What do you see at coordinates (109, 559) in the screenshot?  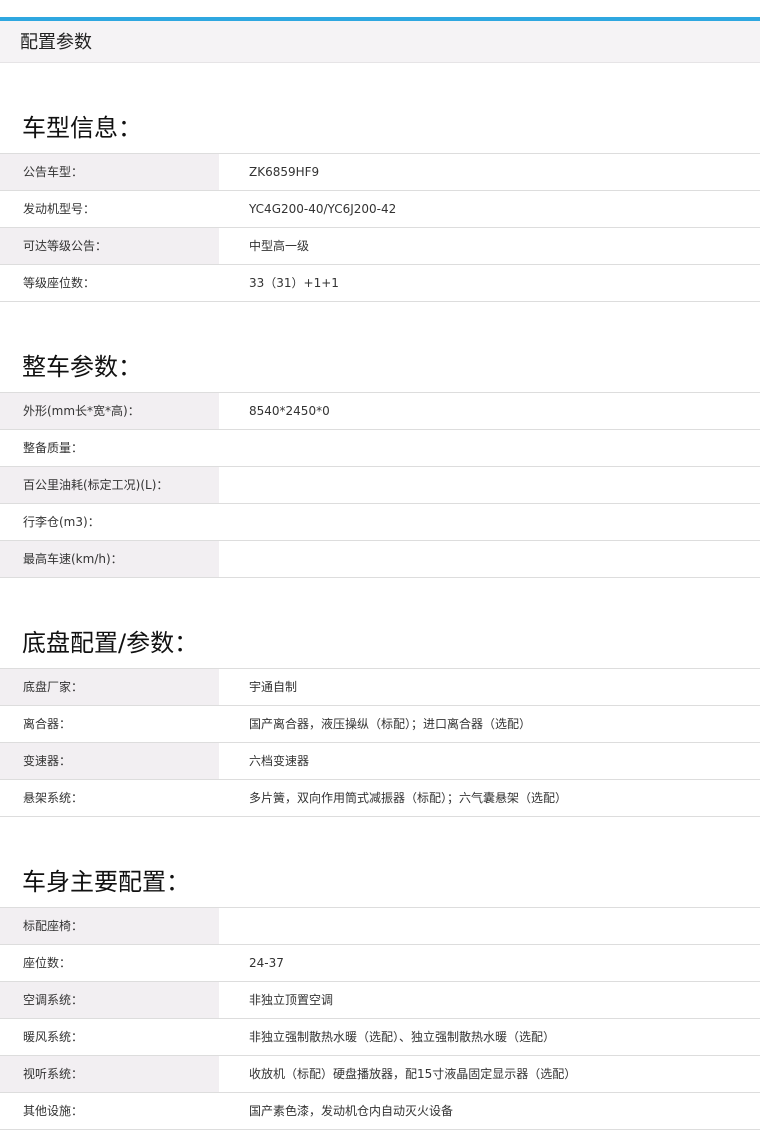 I see `spec-label: 最高车速(km/h)：` at bounding box center [109, 559].